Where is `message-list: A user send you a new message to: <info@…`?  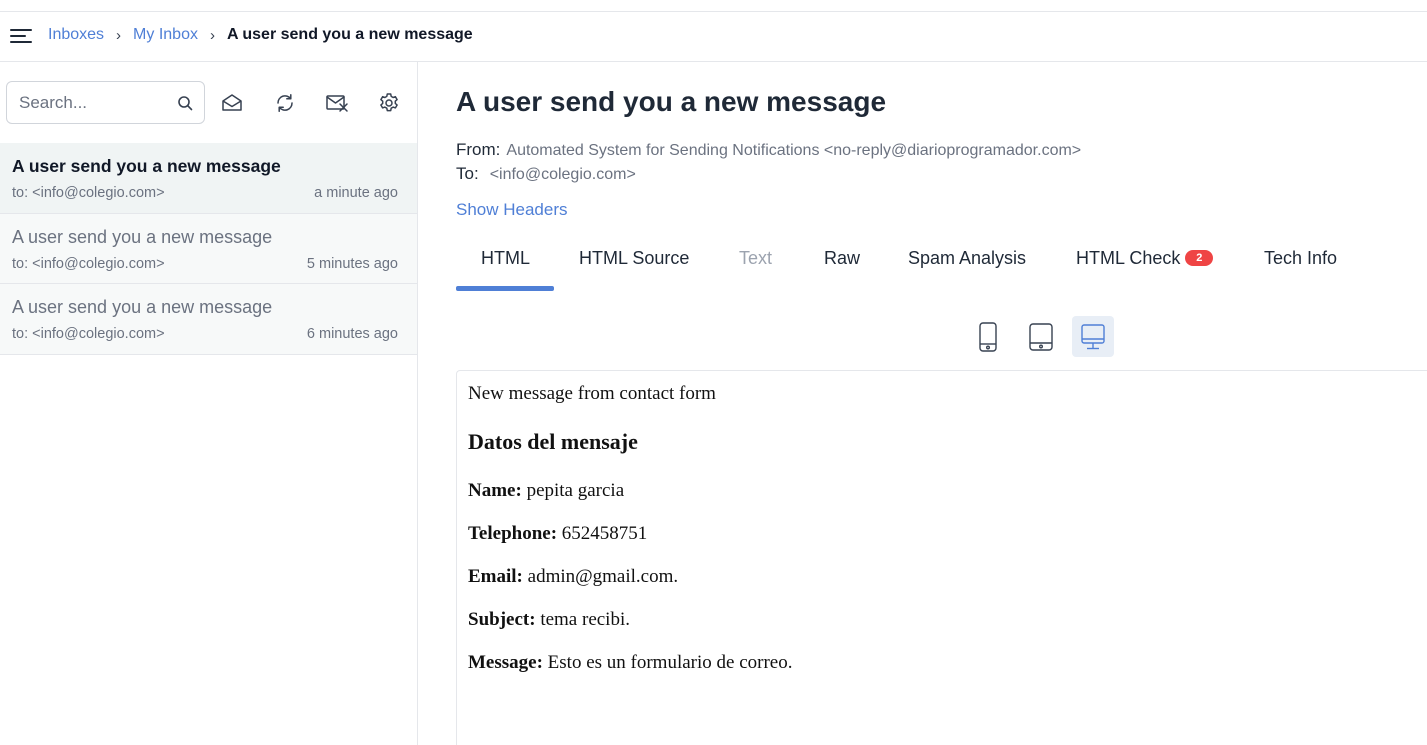 message-list: A user send you a new message to: <info@… is located at coordinates (208, 249).